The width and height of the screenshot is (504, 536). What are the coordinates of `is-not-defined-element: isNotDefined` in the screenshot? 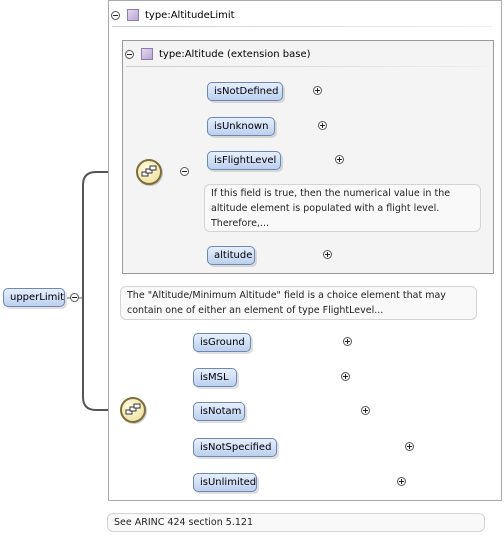 It's located at (245, 91).